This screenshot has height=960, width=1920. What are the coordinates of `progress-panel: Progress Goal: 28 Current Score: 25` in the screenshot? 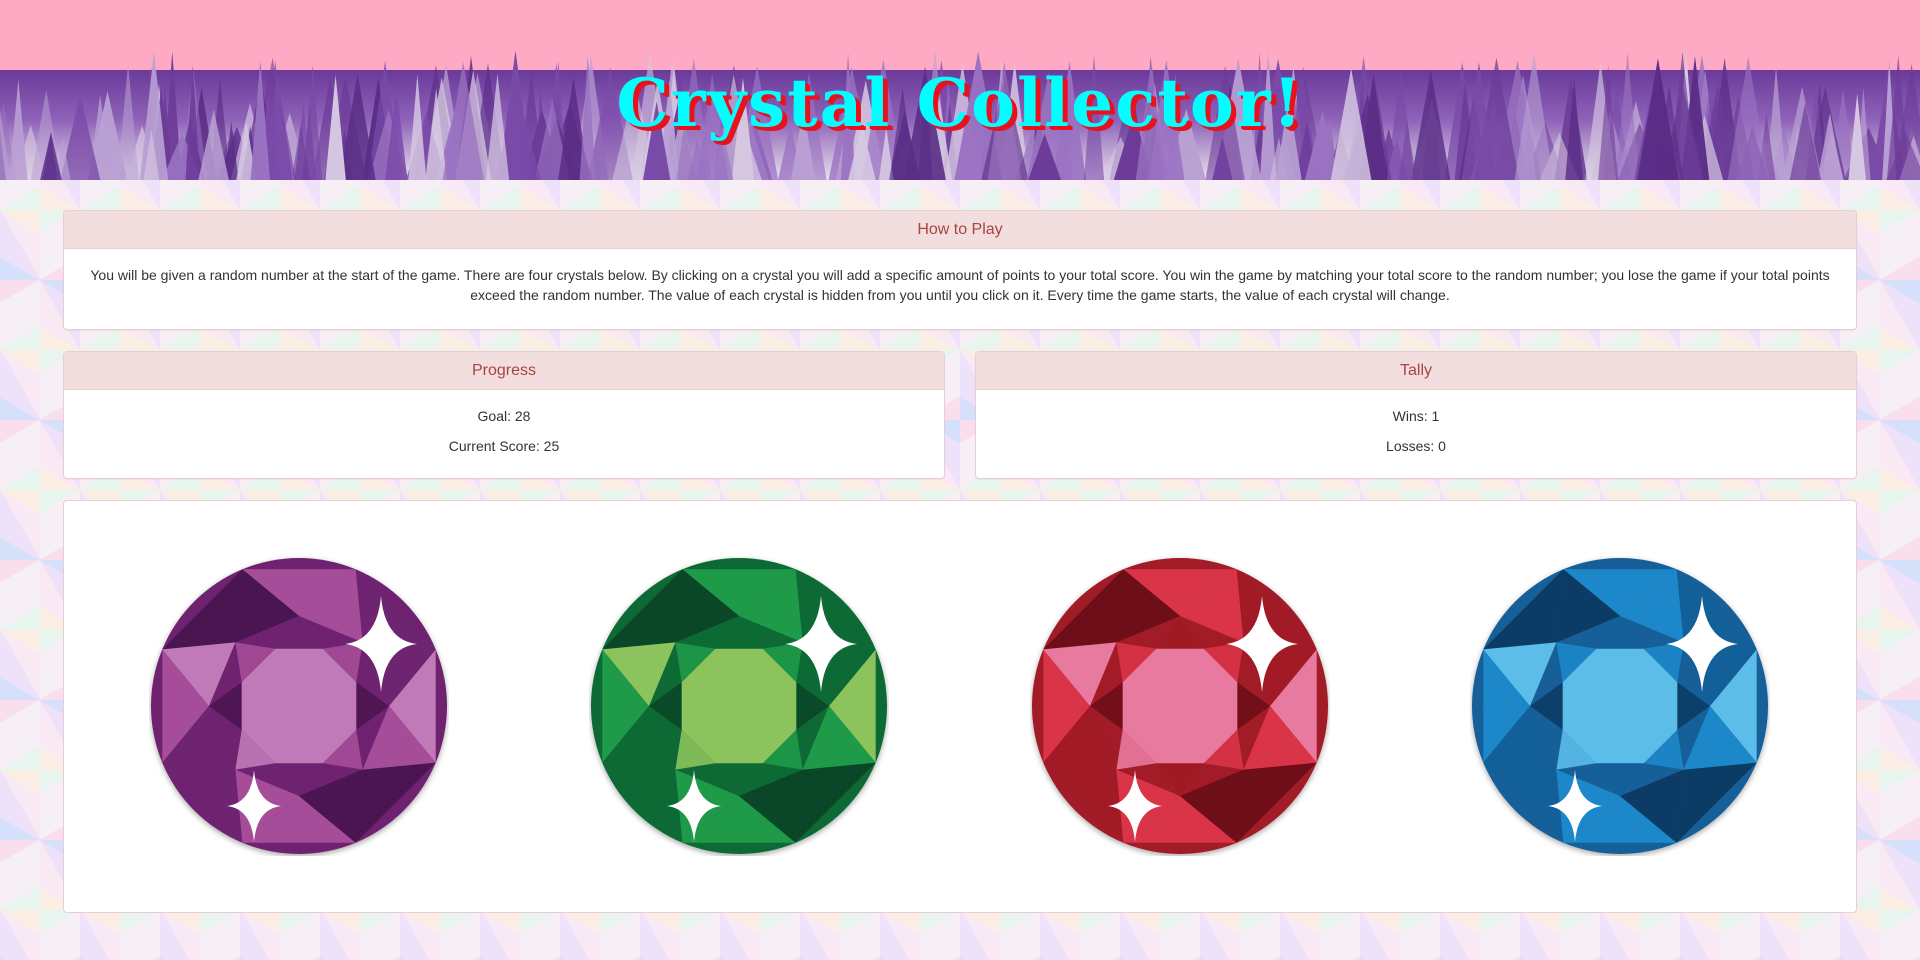 It's located at (504, 415).